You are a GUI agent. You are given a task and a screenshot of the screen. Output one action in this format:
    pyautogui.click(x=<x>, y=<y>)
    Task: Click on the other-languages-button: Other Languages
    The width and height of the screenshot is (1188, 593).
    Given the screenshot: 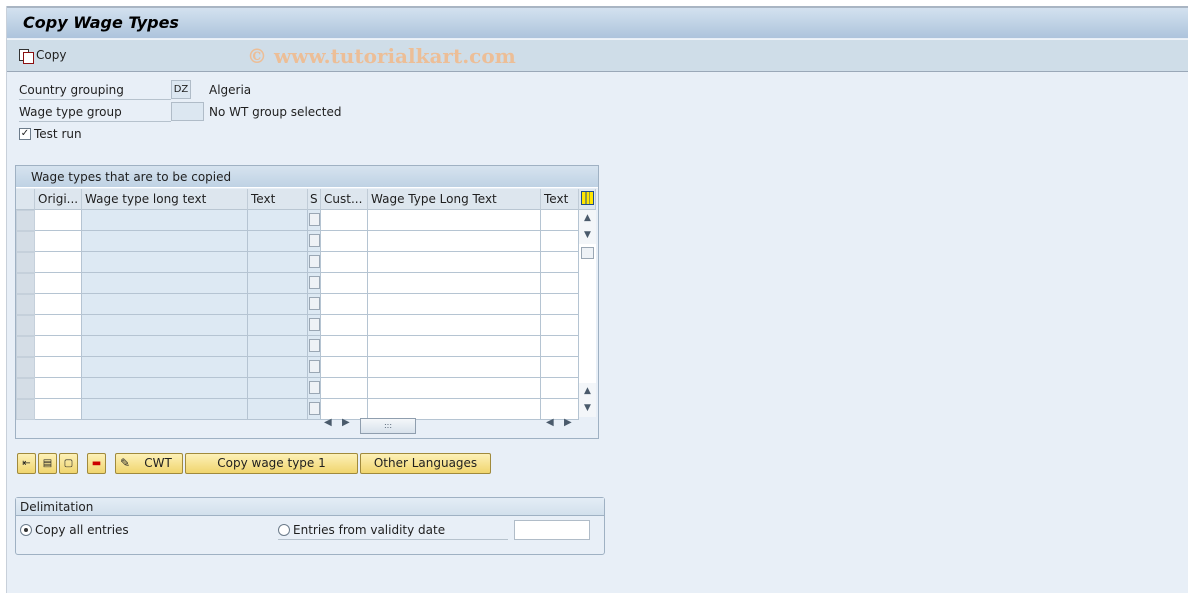 What is the action you would take?
    pyautogui.click(x=425, y=463)
    